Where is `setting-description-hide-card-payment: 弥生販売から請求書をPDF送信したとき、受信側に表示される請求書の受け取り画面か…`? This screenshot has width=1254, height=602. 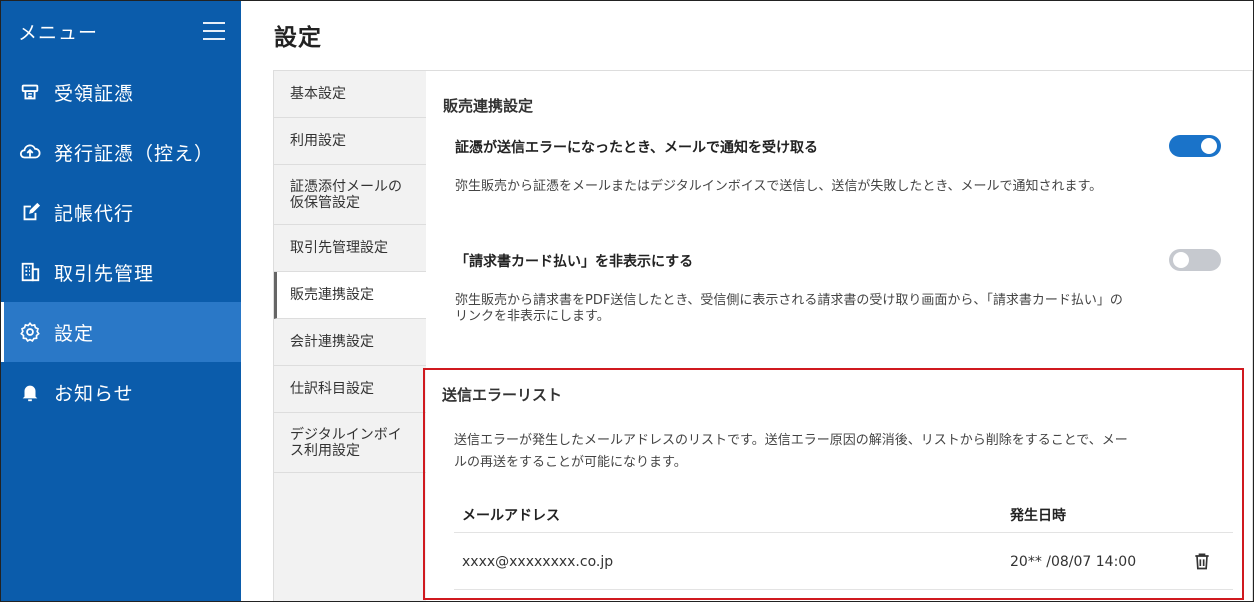 setting-description-hide-card-payment: 弥生販売から請求書をPDF送信したとき、受信側に表示される請求書の受け取り画面か… is located at coordinates (789, 308).